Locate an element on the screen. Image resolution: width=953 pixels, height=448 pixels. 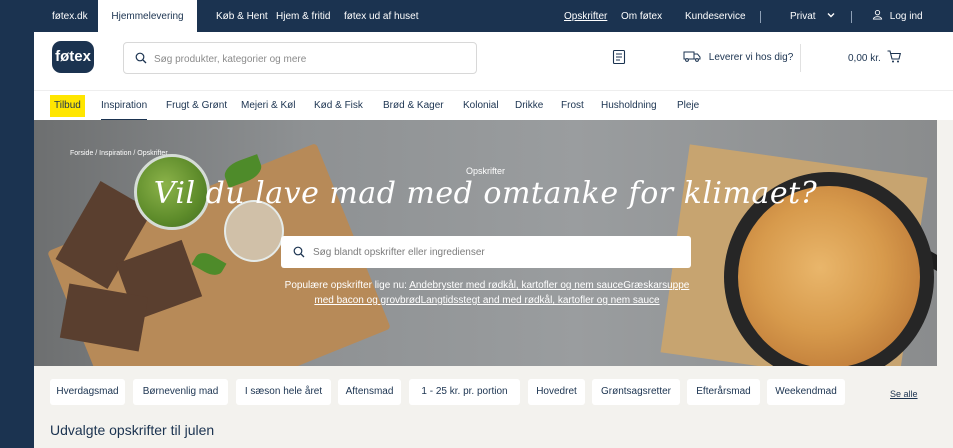
see-all-link: Se alle is located at coordinates (904, 394).